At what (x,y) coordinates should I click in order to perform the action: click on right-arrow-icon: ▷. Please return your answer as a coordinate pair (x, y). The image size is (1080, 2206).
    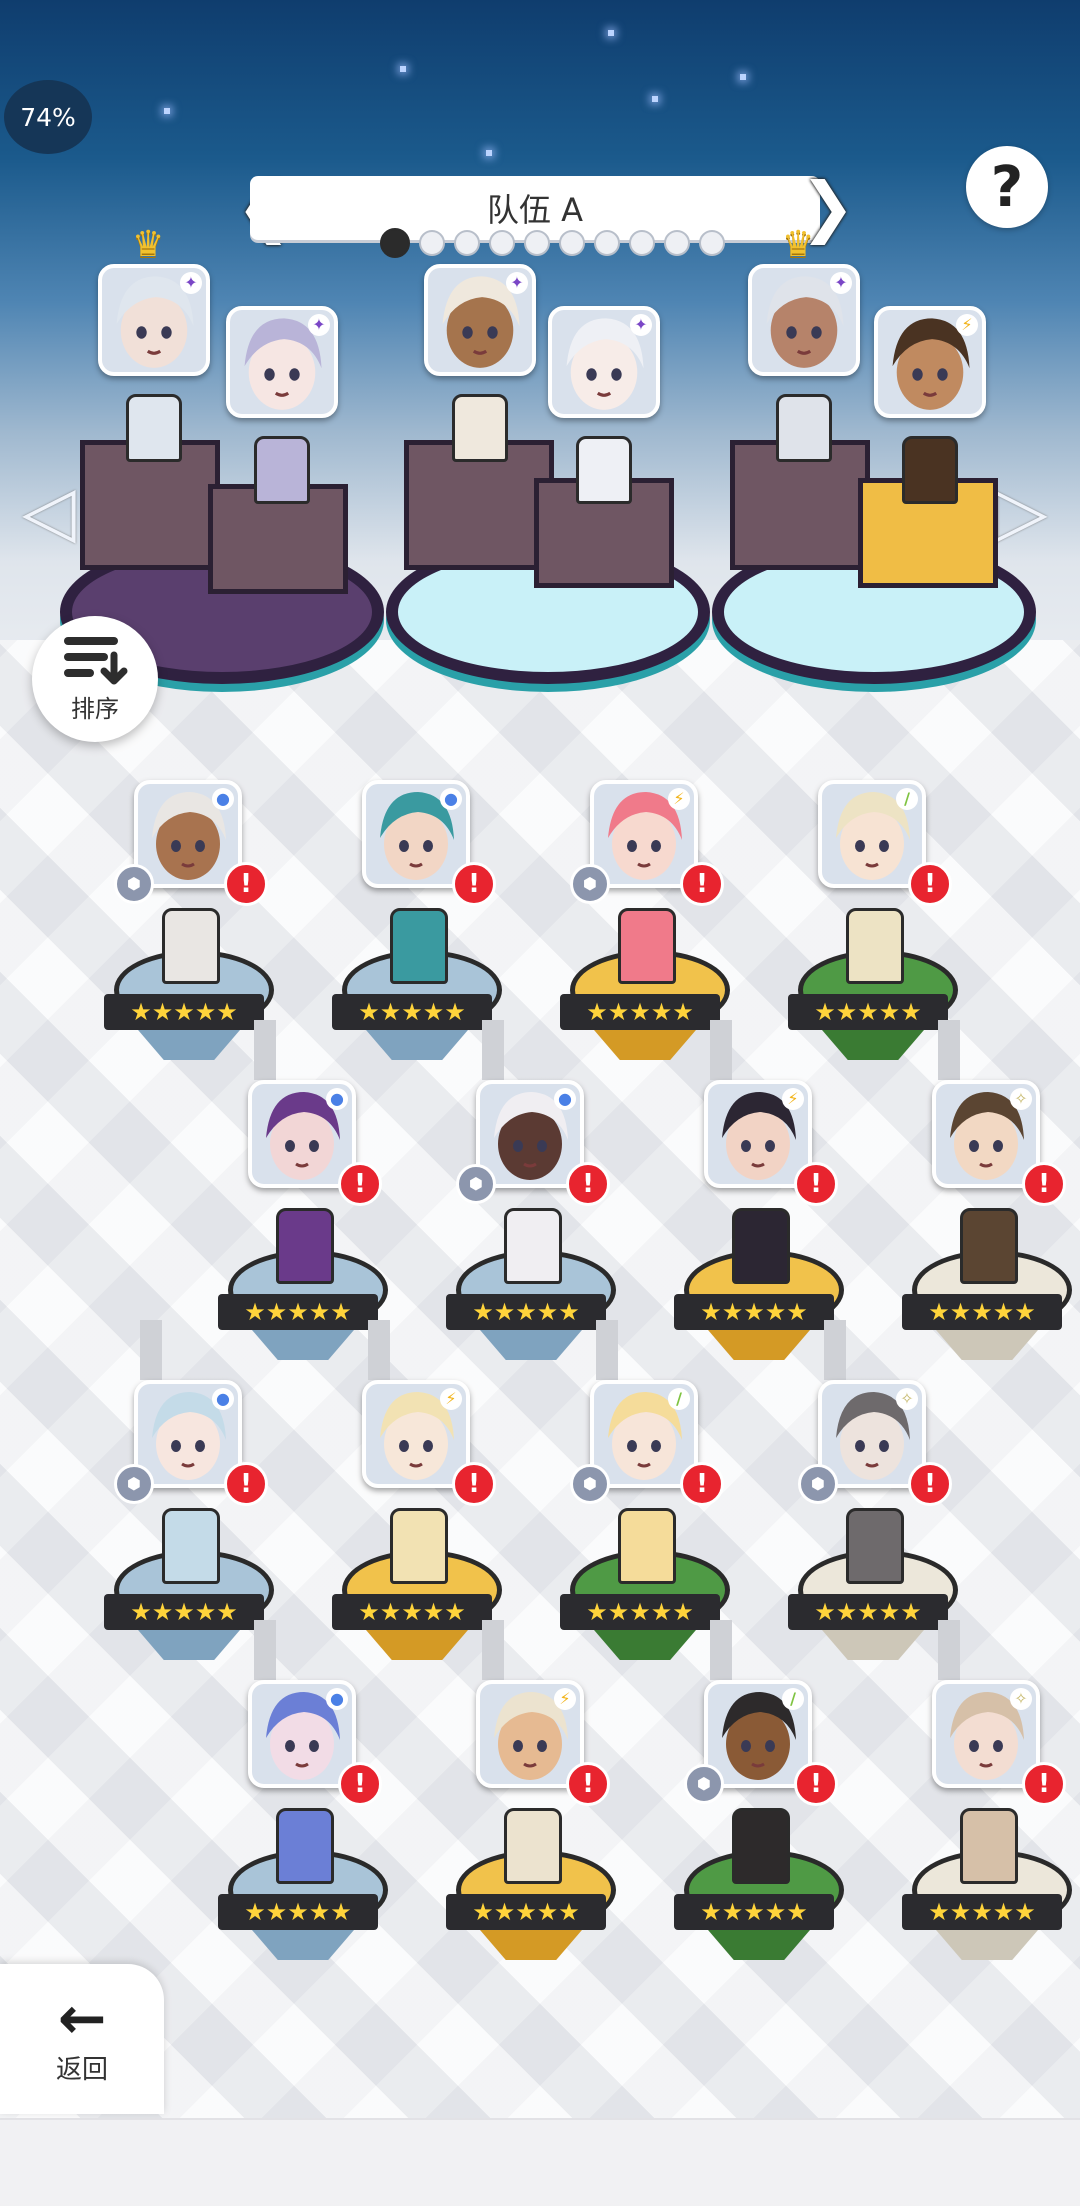
    Looking at the image, I should click on (1021, 511).